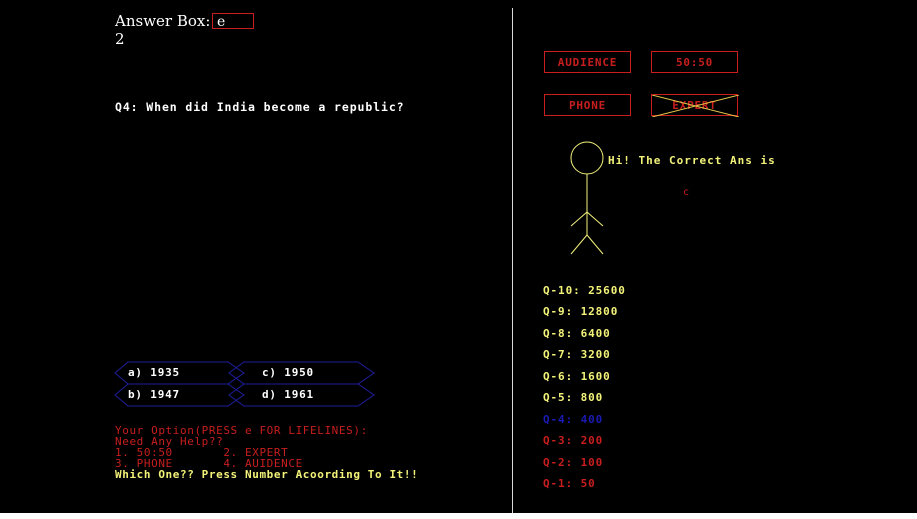 Image resolution: width=917 pixels, height=519 pixels. What do you see at coordinates (587, 105) in the screenshot?
I see `lifeline-phone: PHONE` at bounding box center [587, 105].